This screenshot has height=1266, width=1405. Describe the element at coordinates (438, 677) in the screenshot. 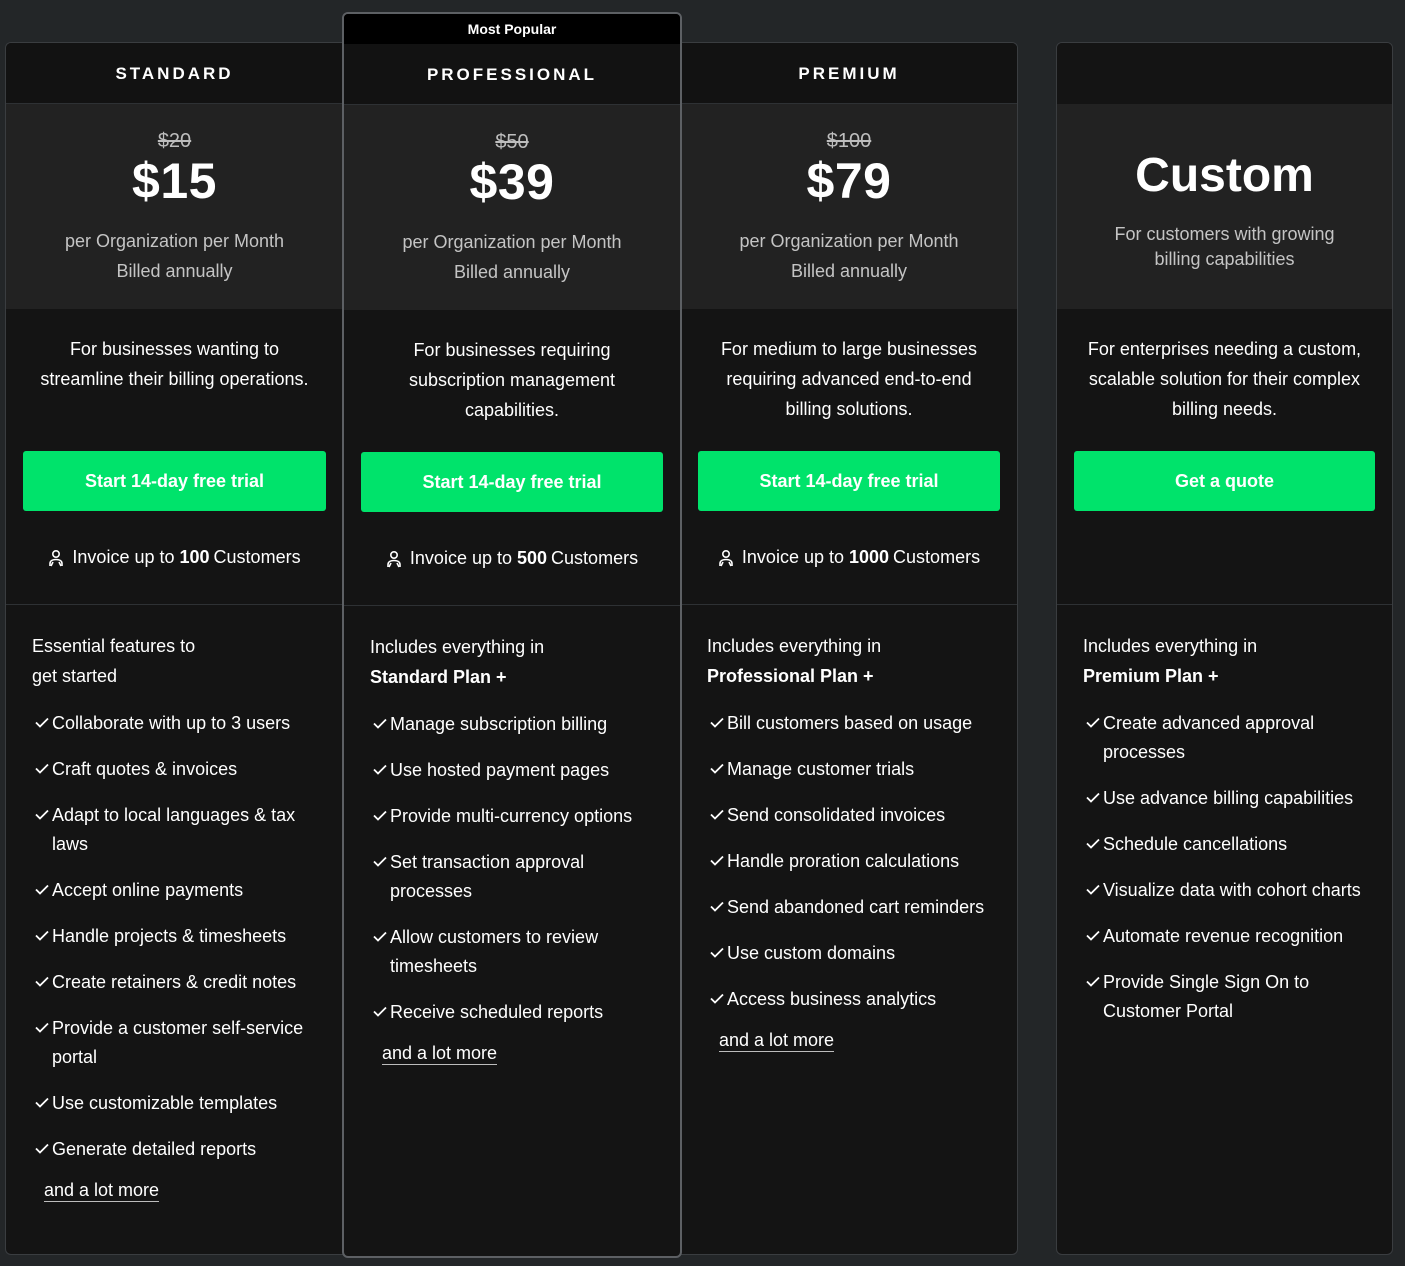

I see `feature-intro-plan: Standard Plan +` at that location.